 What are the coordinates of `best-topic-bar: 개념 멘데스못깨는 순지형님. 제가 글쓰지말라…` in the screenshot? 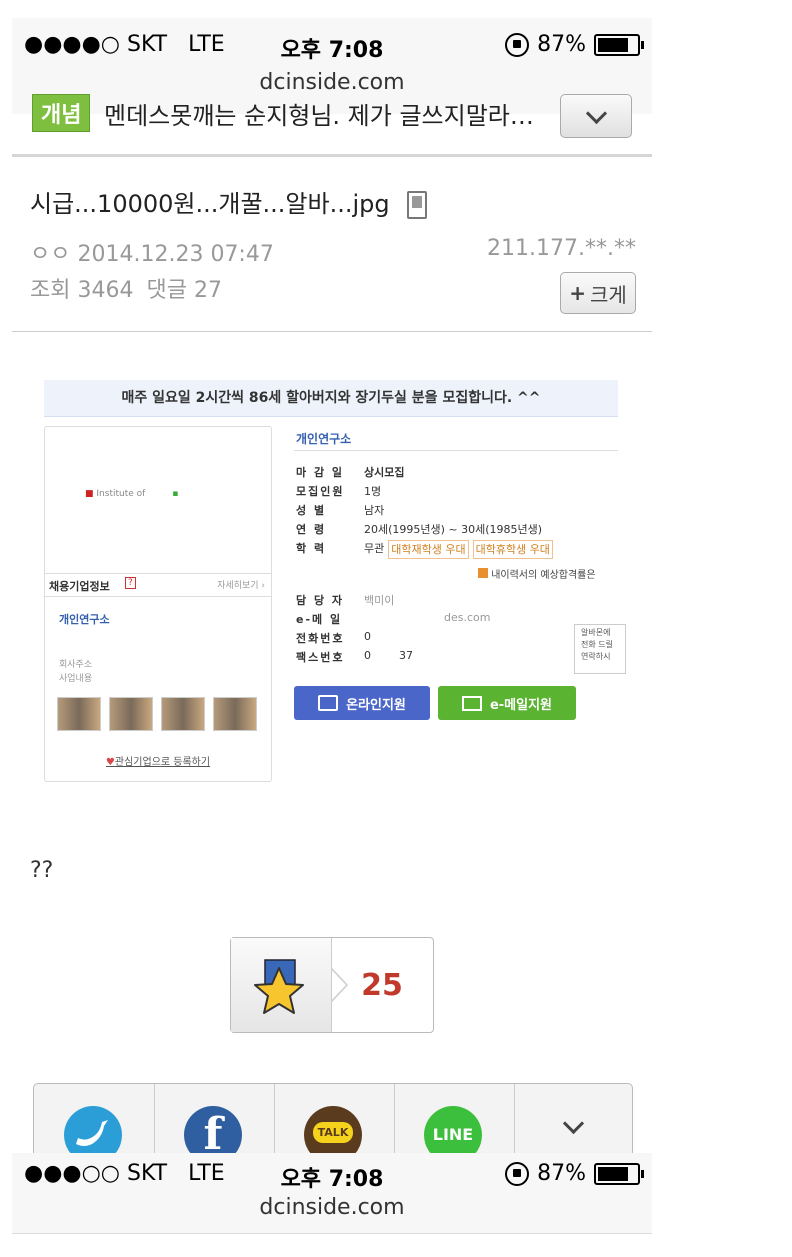 It's located at (332, 125).